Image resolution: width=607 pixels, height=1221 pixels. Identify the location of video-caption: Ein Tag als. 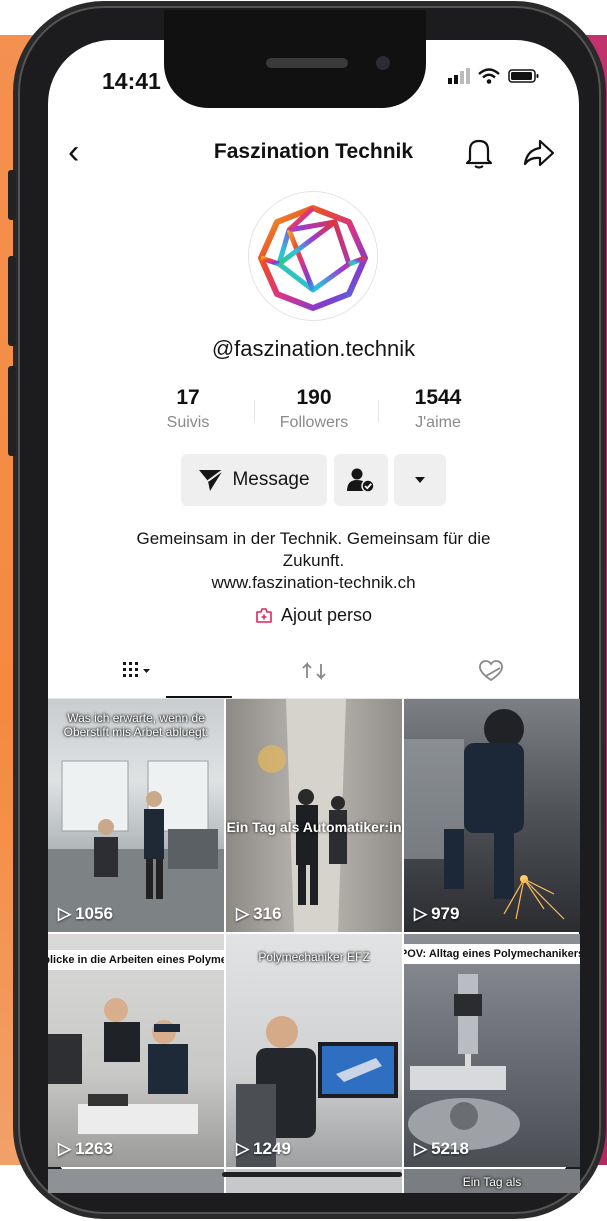
(492, 1182).